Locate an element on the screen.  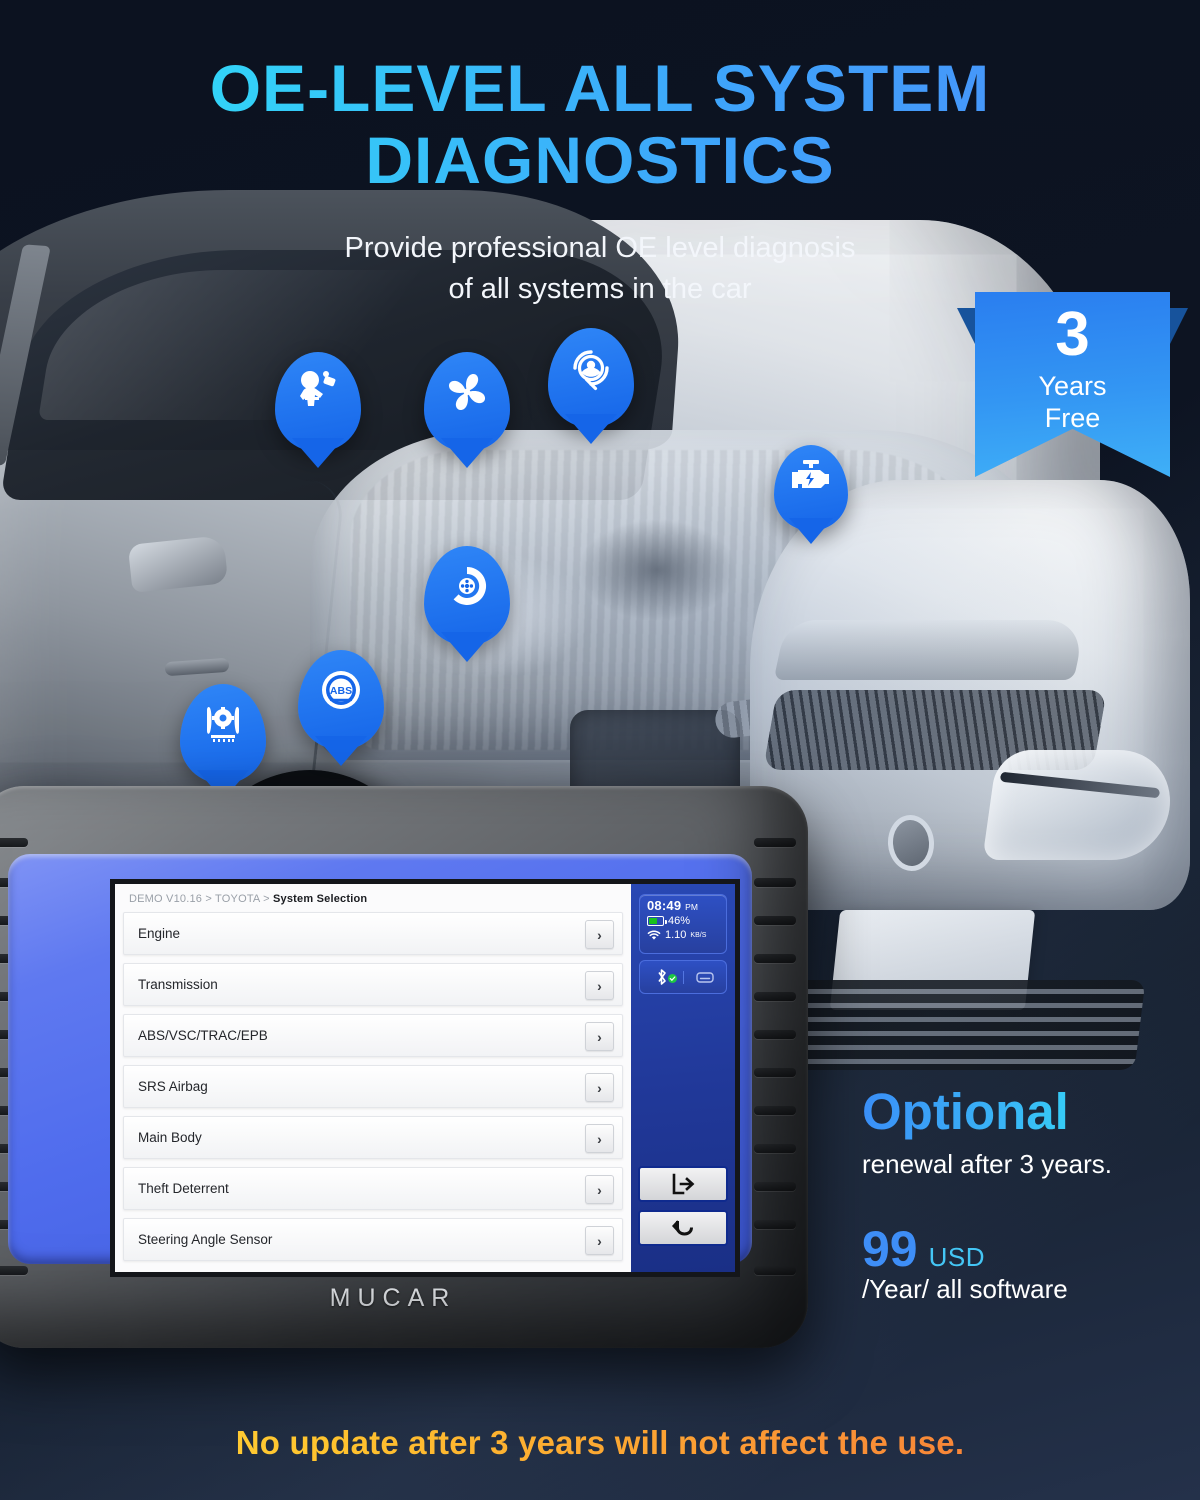
svg-text: ABS is located at coordinates (341, 691).